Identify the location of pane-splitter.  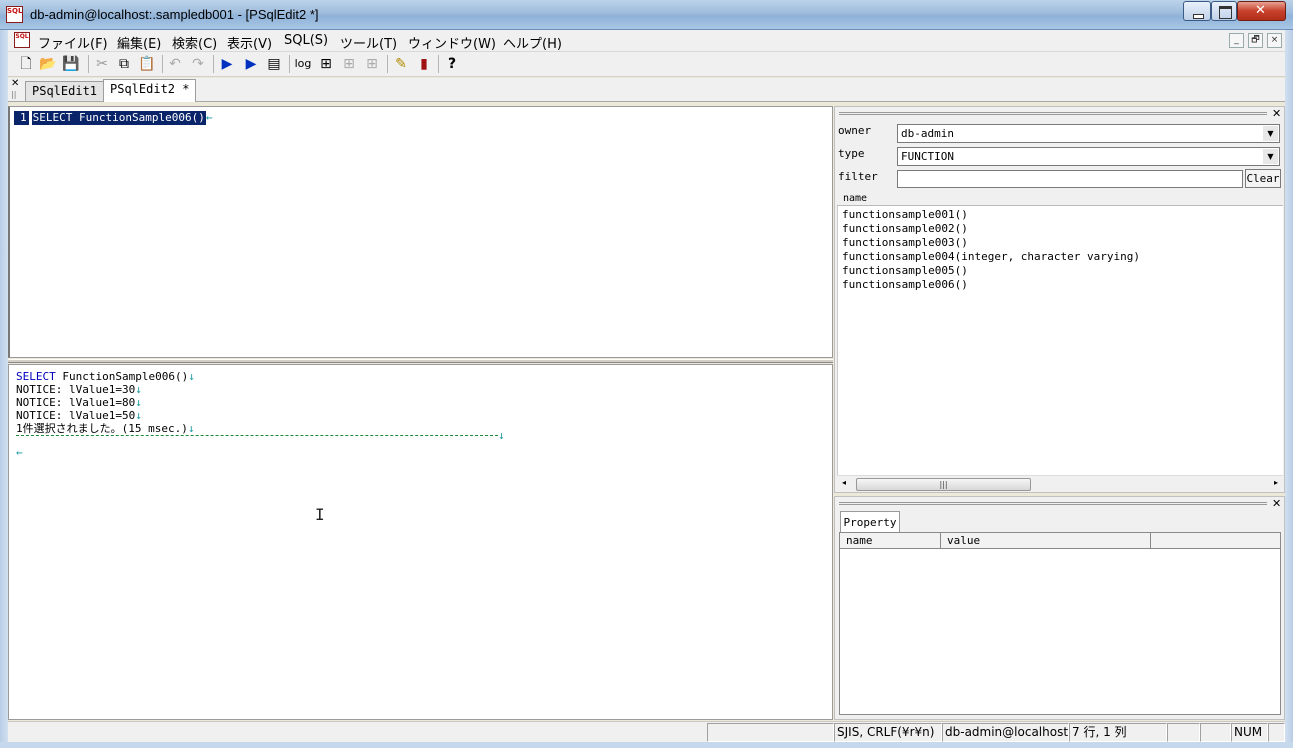
(420, 361).